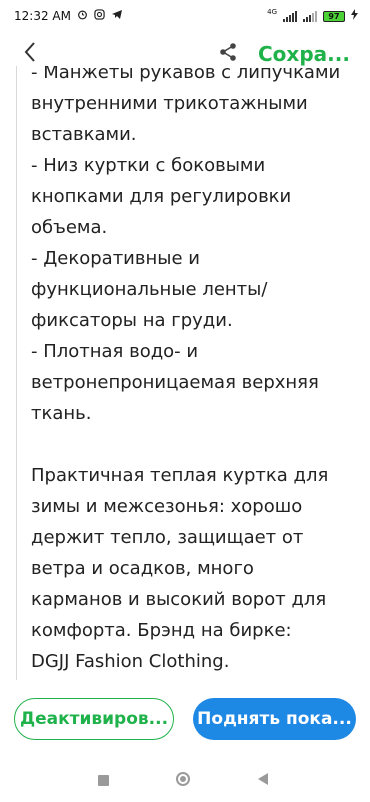 This screenshot has width=370, height=802. Describe the element at coordinates (148, 165) in the screenshot. I see `description-line: - Низ куртки с боковыми` at that location.